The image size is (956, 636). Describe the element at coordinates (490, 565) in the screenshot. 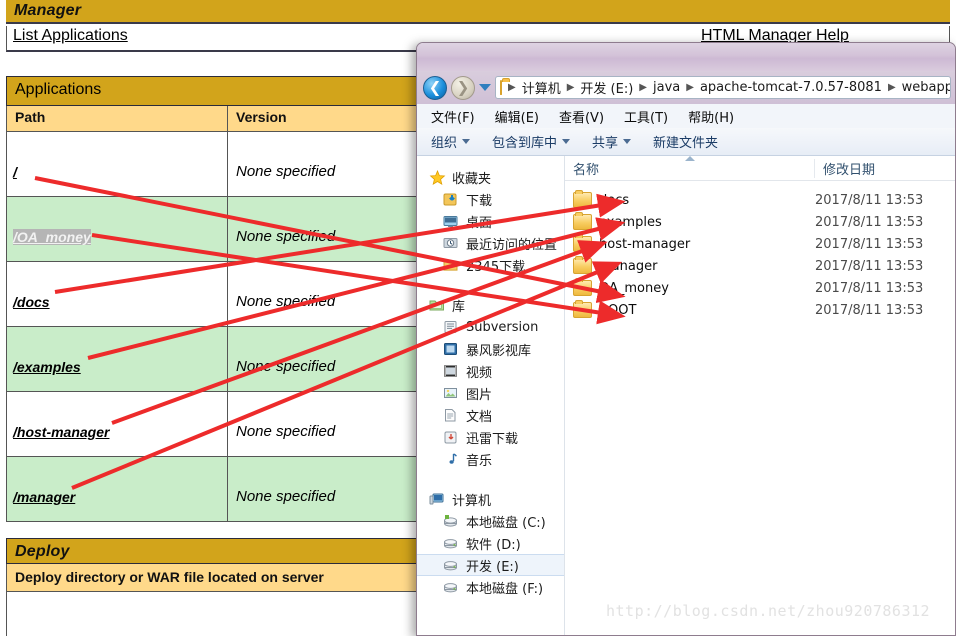

I see `nav-item-drive-e: 开发 (E:)` at that location.